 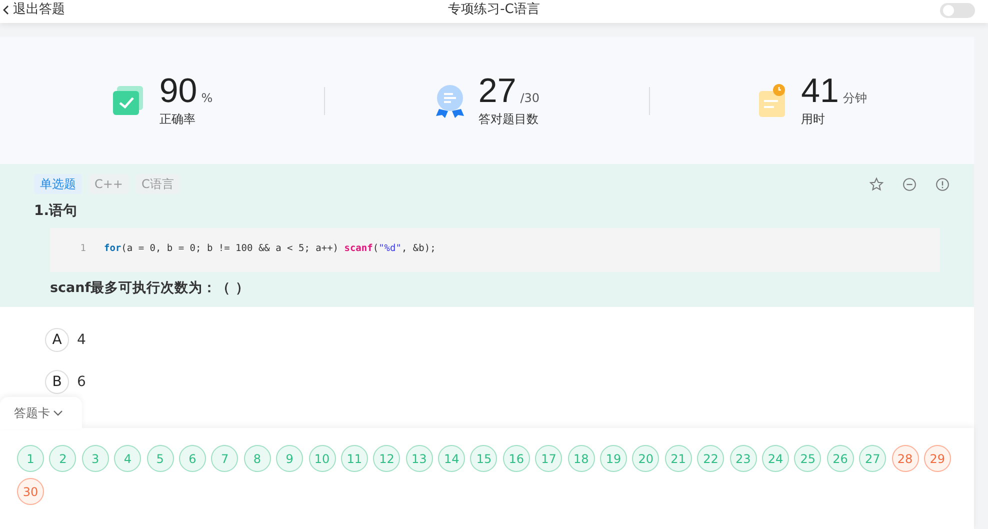 What do you see at coordinates (937, 458) in the screenshot?
I see `question-number-button: 29` at bounding box center [937, 458].